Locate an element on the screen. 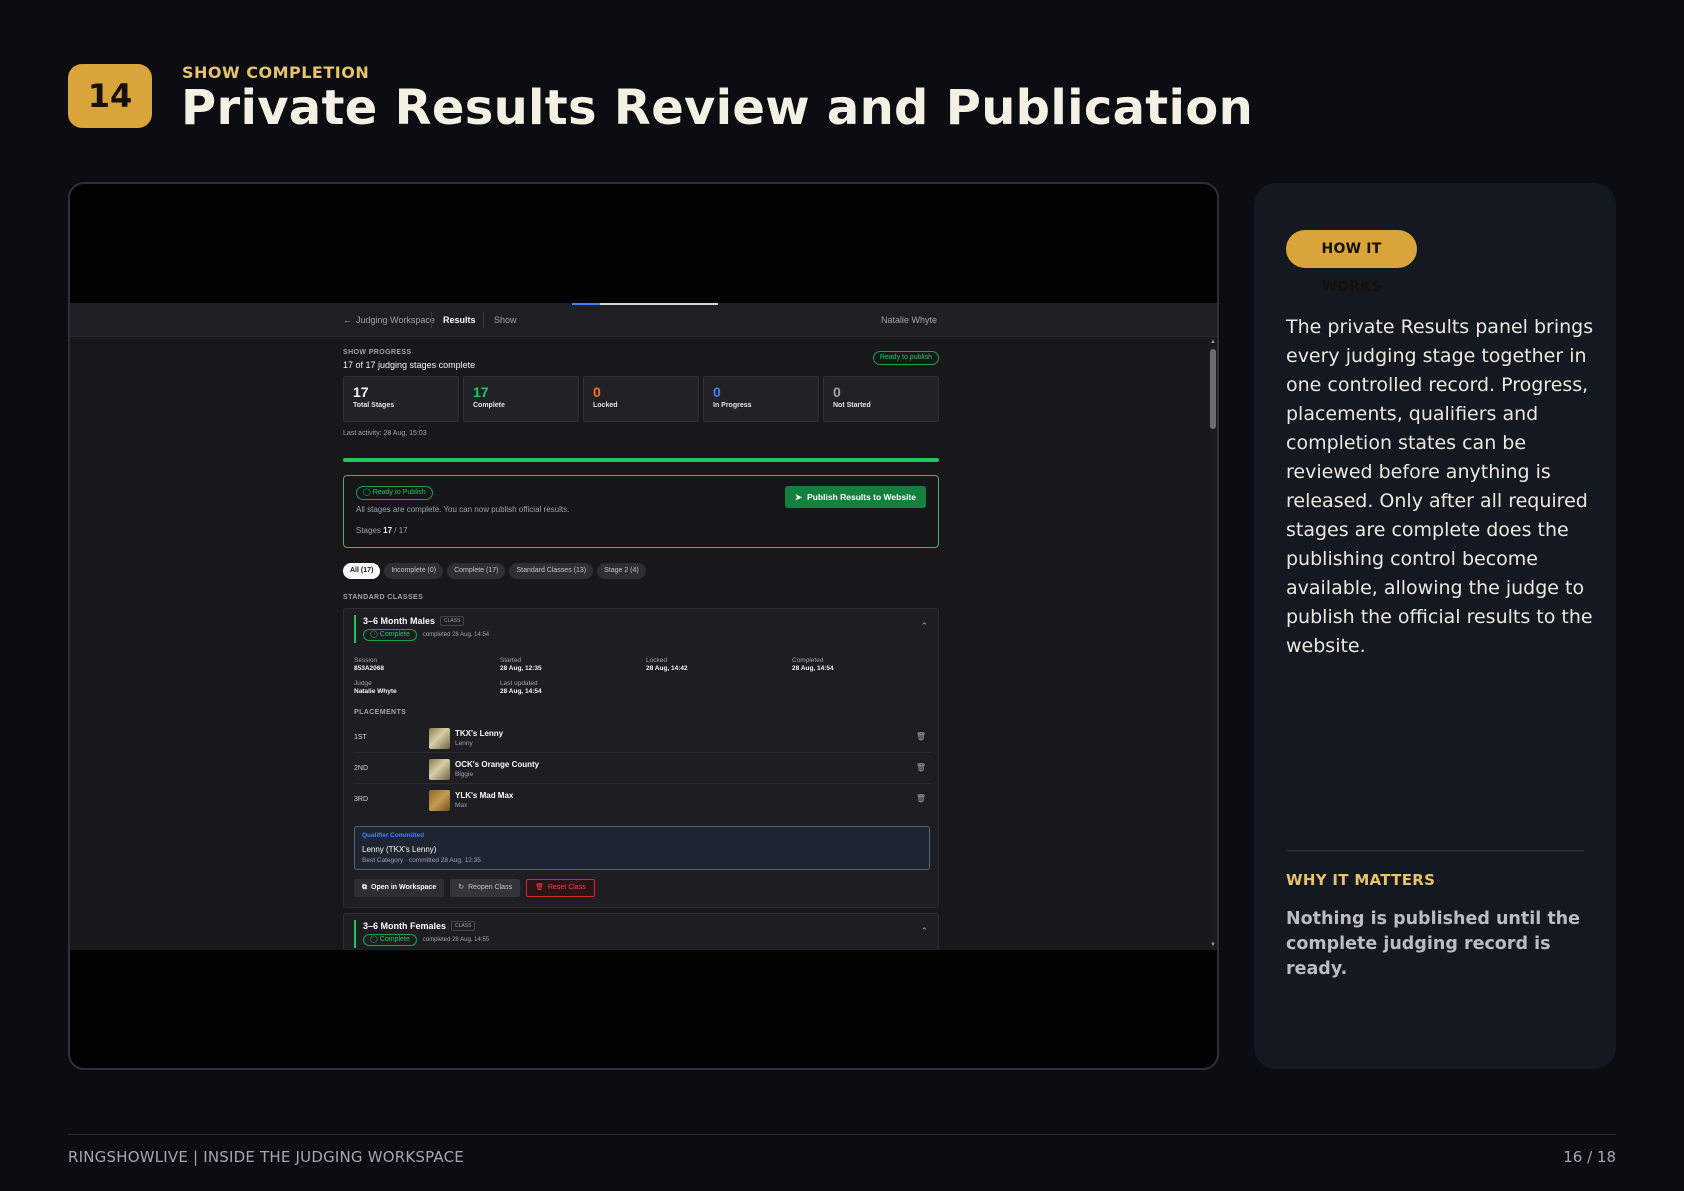  filter-incomplete: Incomplete (0) is located at coordinates (414, 571).